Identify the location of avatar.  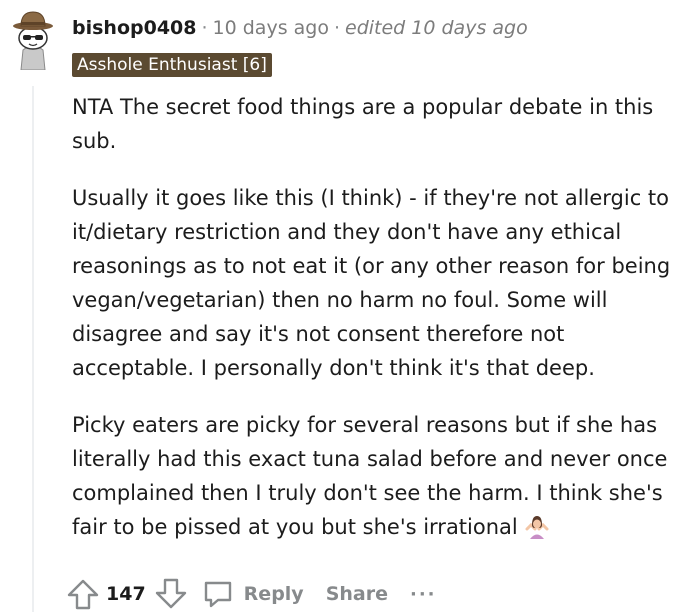
(33, 38).